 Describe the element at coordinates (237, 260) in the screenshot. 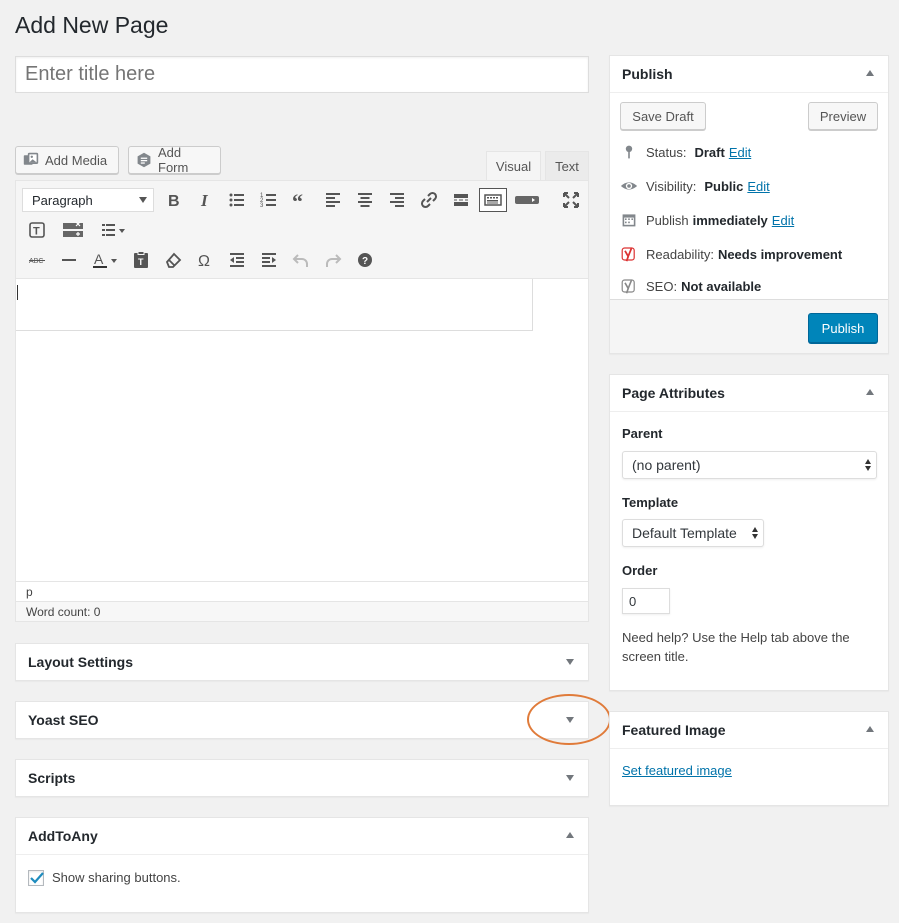

I see `outdent-icon` at that location.